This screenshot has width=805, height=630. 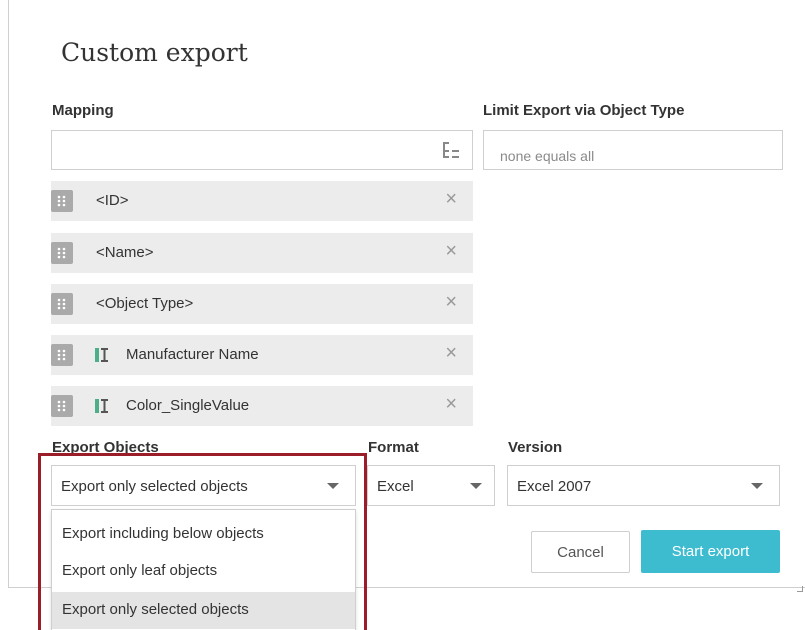 I want to click on resize-handle, so click(x=800, y=589).